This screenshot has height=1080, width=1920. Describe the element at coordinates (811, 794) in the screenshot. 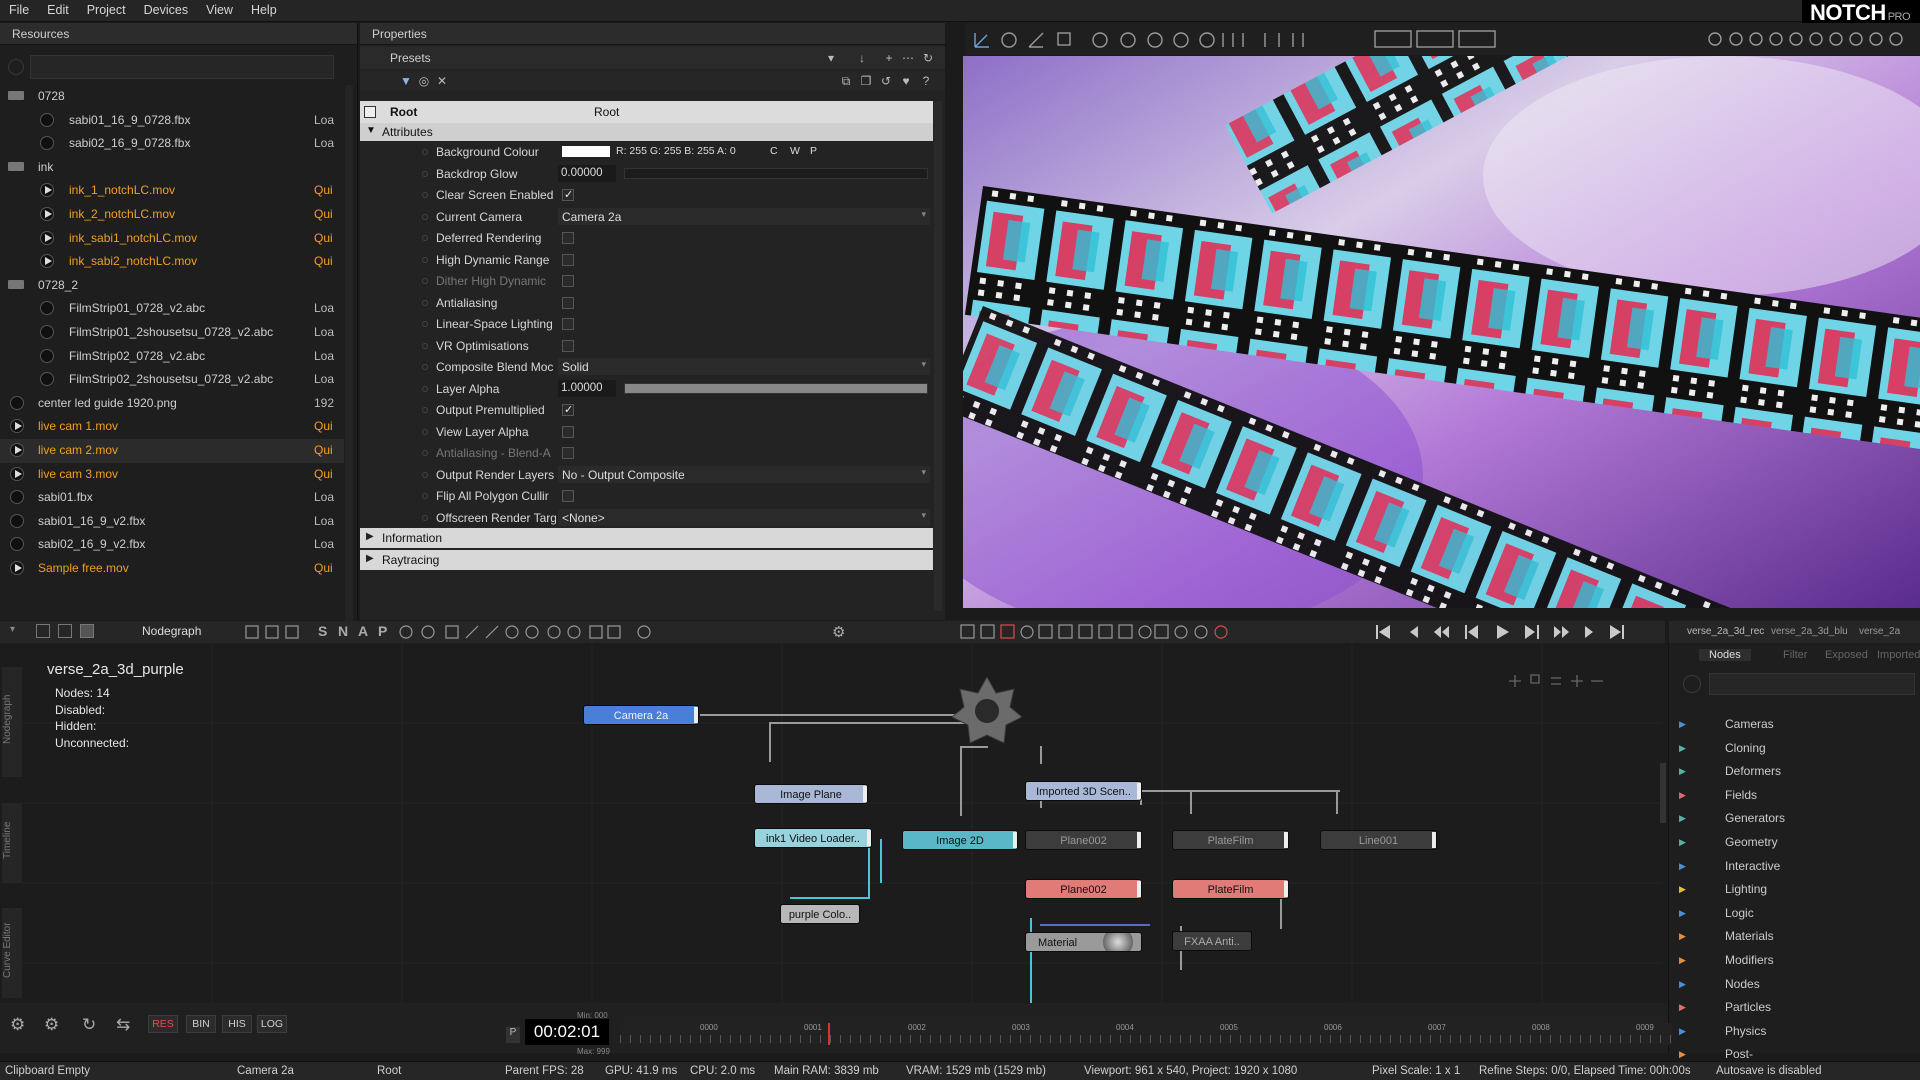

I see `node-image-plane: Image Plane` at that location.